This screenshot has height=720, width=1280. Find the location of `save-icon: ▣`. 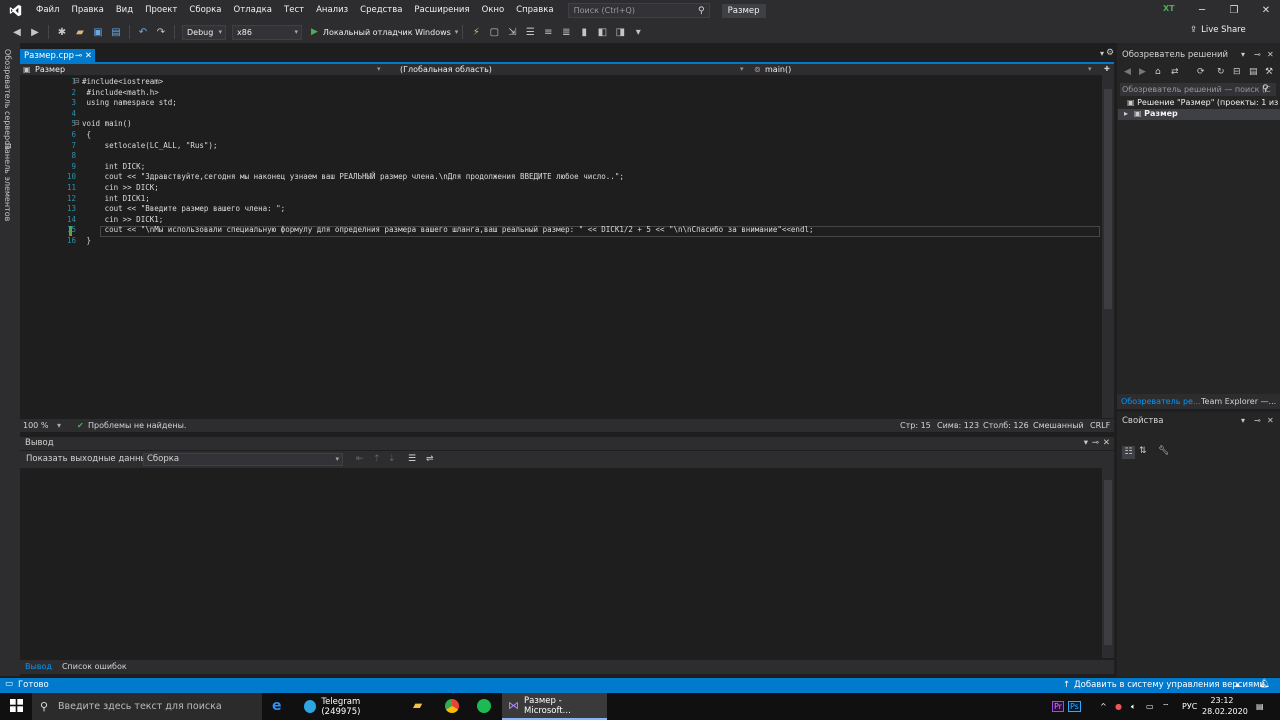

save-icon: ▣ is located at coordinates (98, 32).